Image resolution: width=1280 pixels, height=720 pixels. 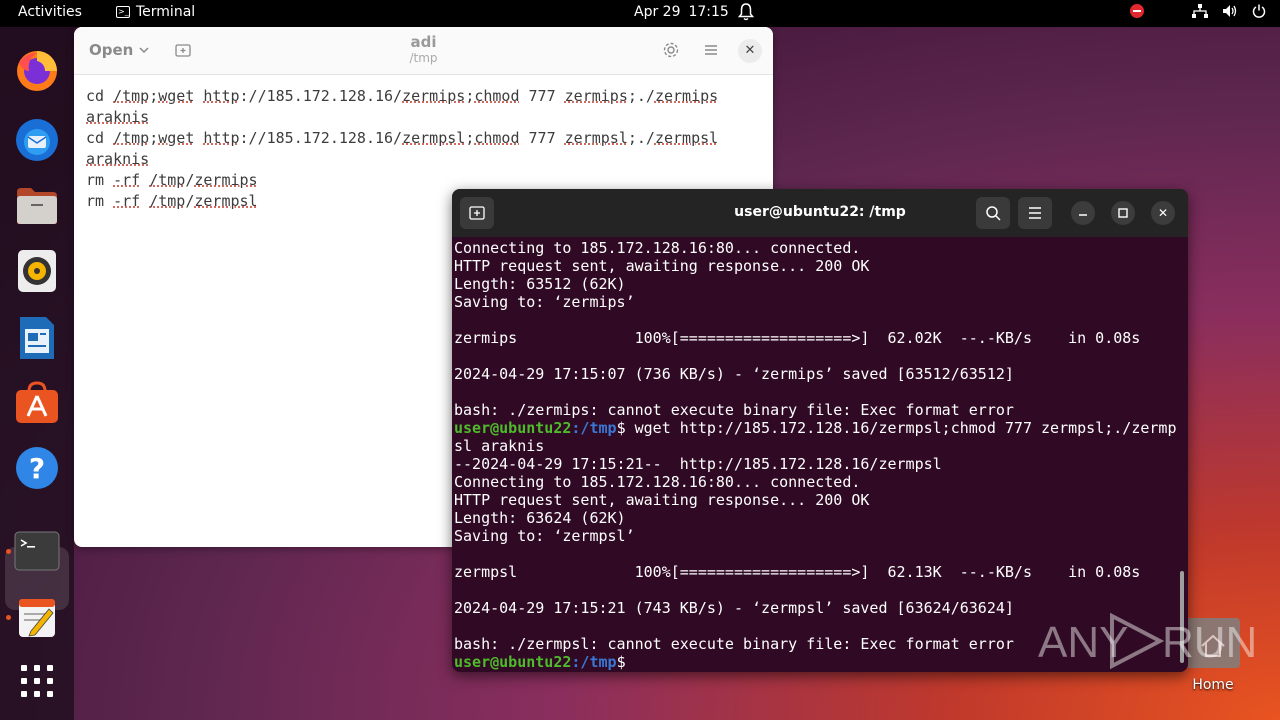 I want to click on terminal-line: Saving to: ‘zermpsl’, so click(x=544, y=536).